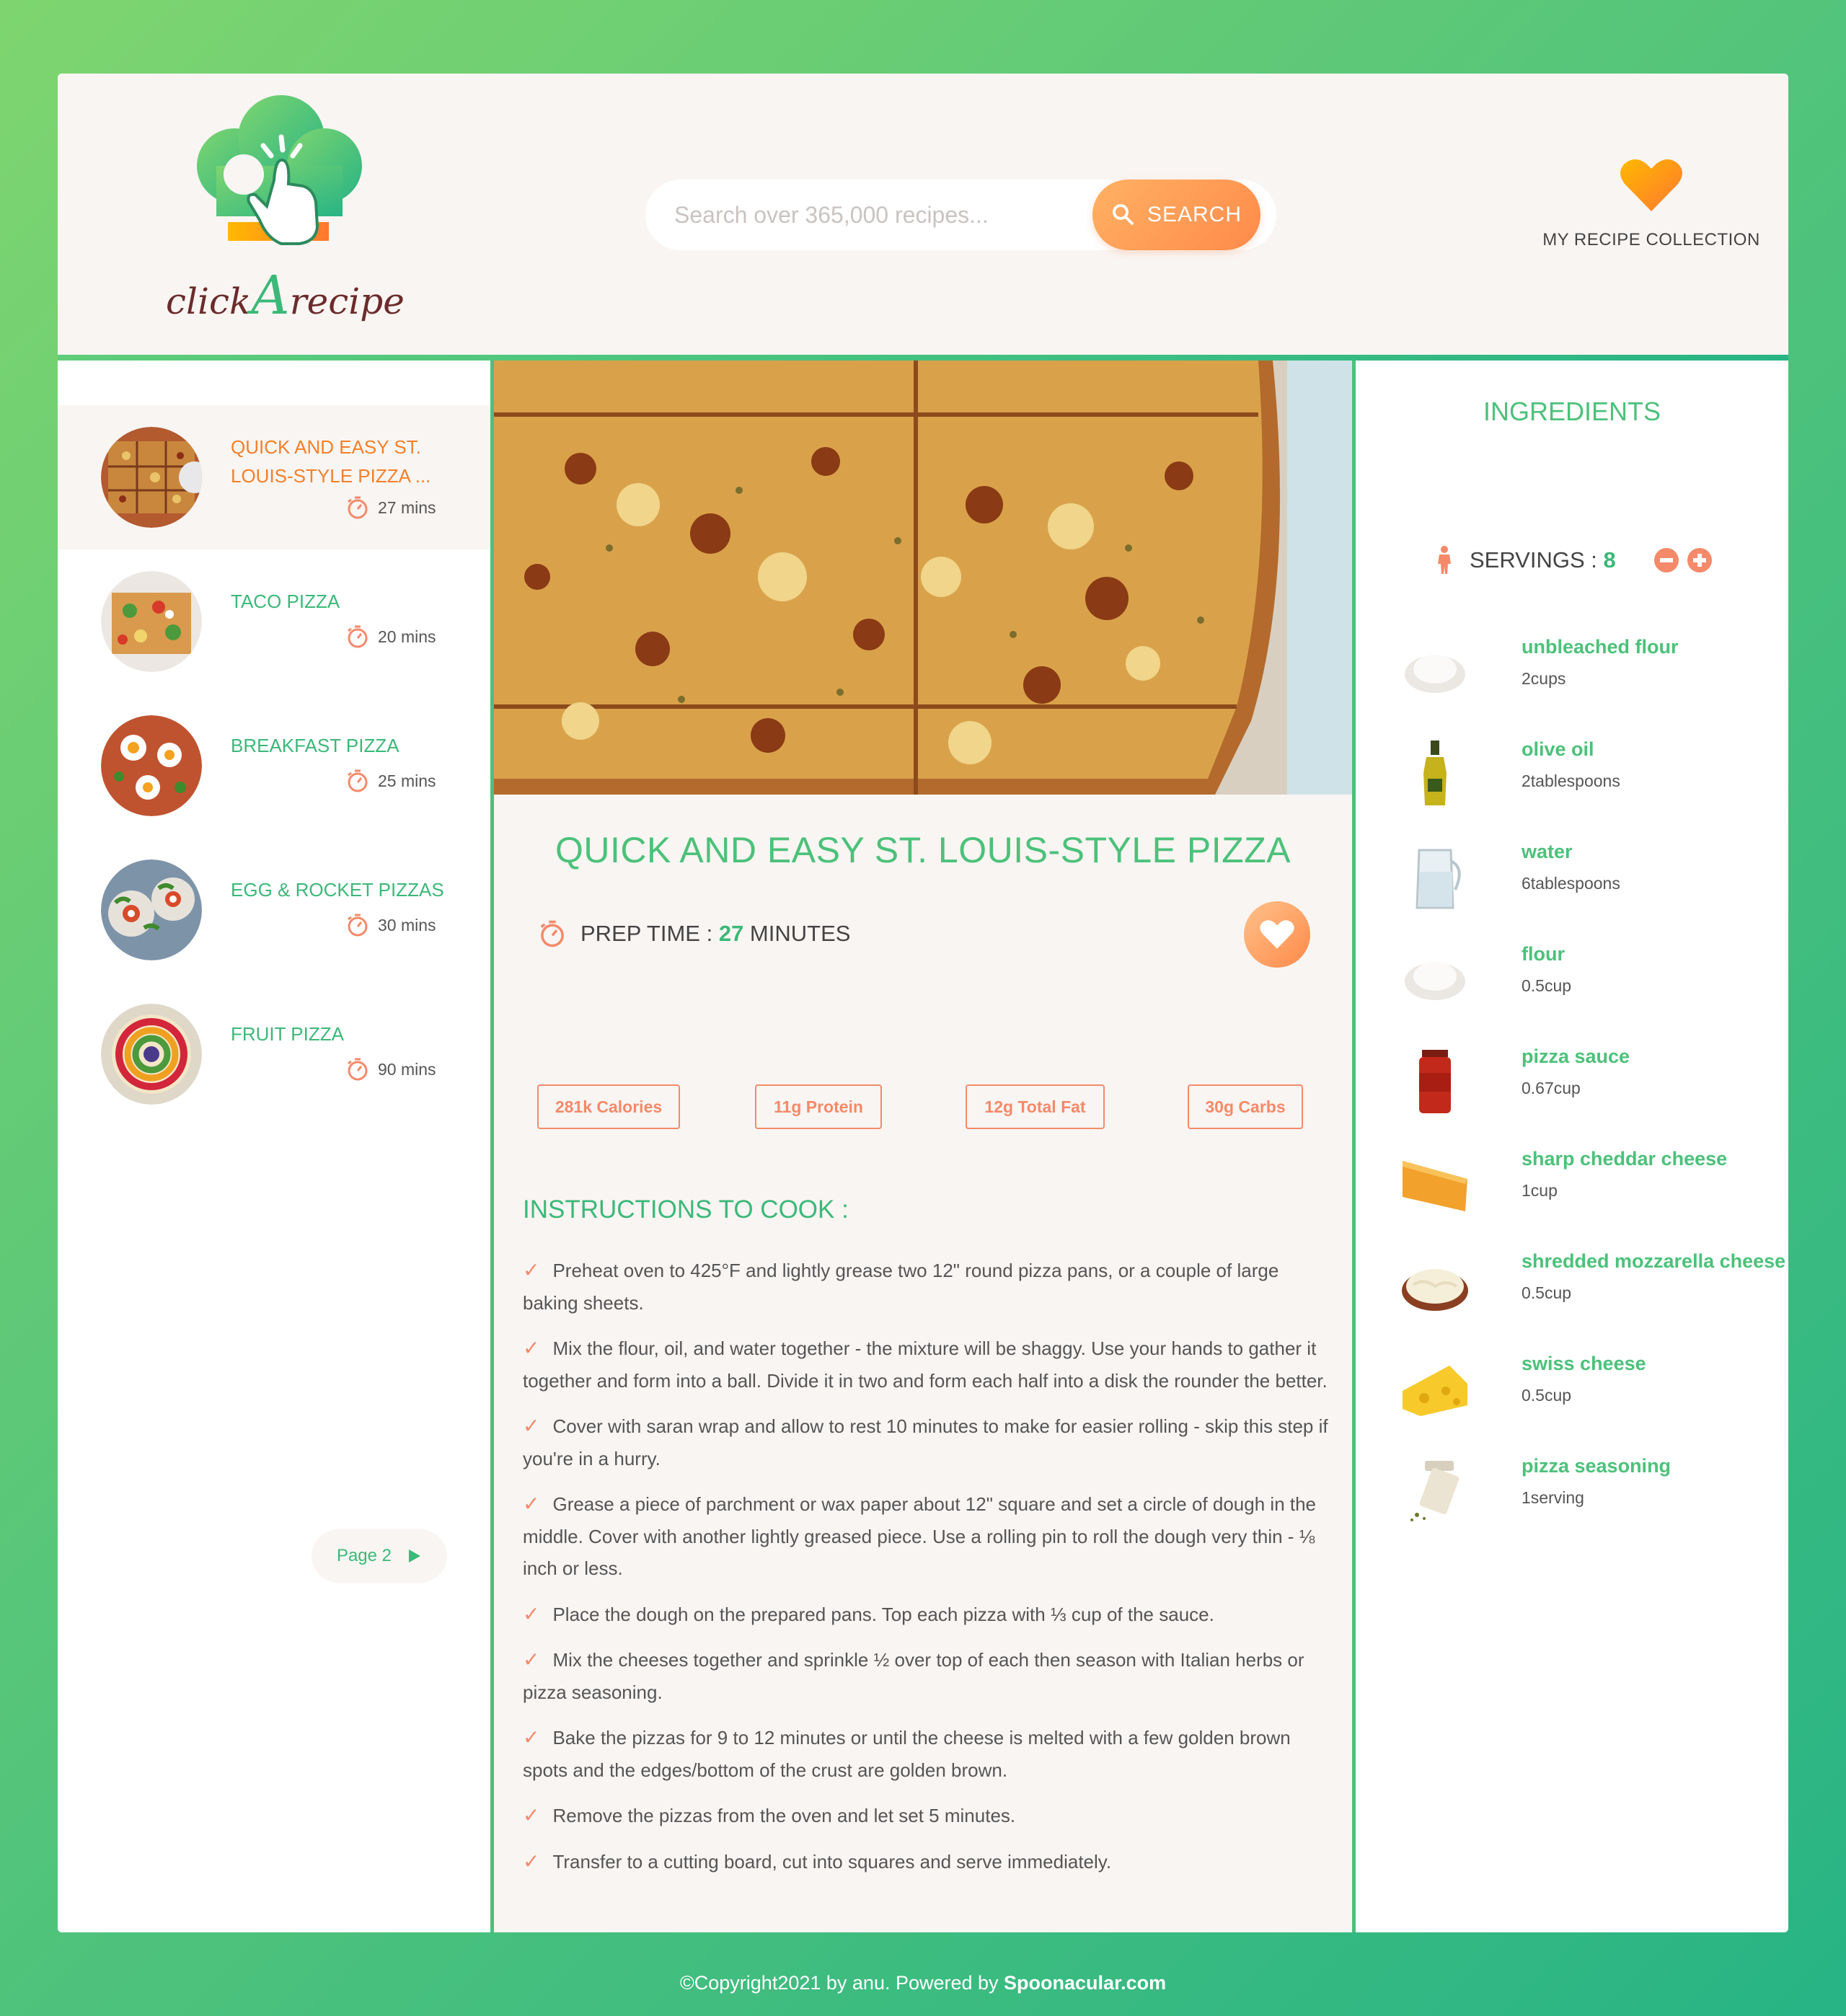 The width and height of the screenshot is (1846, 2016). I want to click on result-item: FRUIT PIZZA 90 mins, so click(274, 1054).